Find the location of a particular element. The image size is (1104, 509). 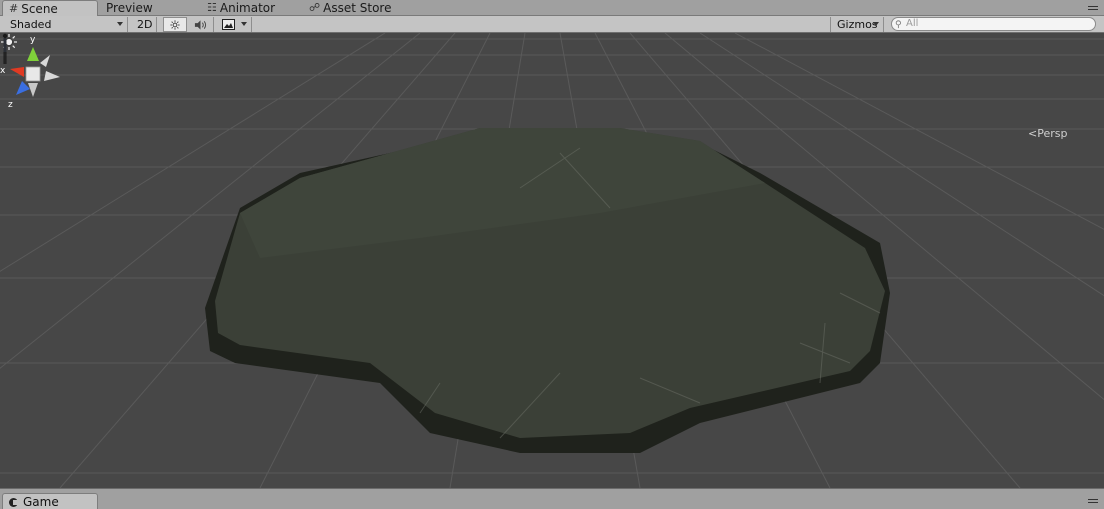

scene-lighting-toggle is located at coordinates (175, 24).